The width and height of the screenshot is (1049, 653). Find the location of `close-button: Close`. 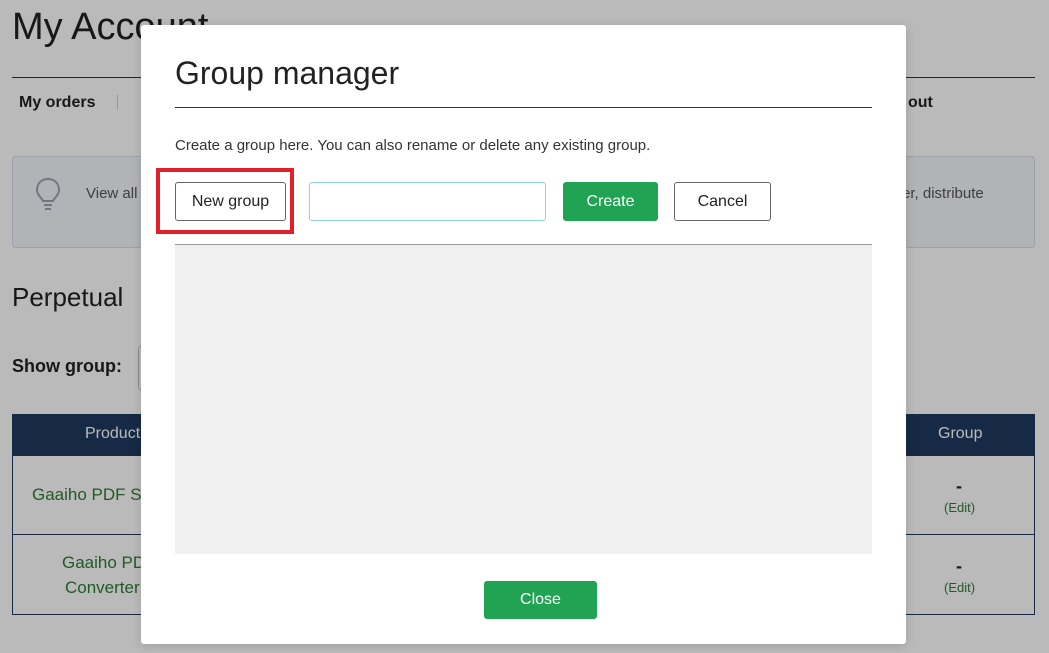

close-button: Close is located at coordinates (540, 600).